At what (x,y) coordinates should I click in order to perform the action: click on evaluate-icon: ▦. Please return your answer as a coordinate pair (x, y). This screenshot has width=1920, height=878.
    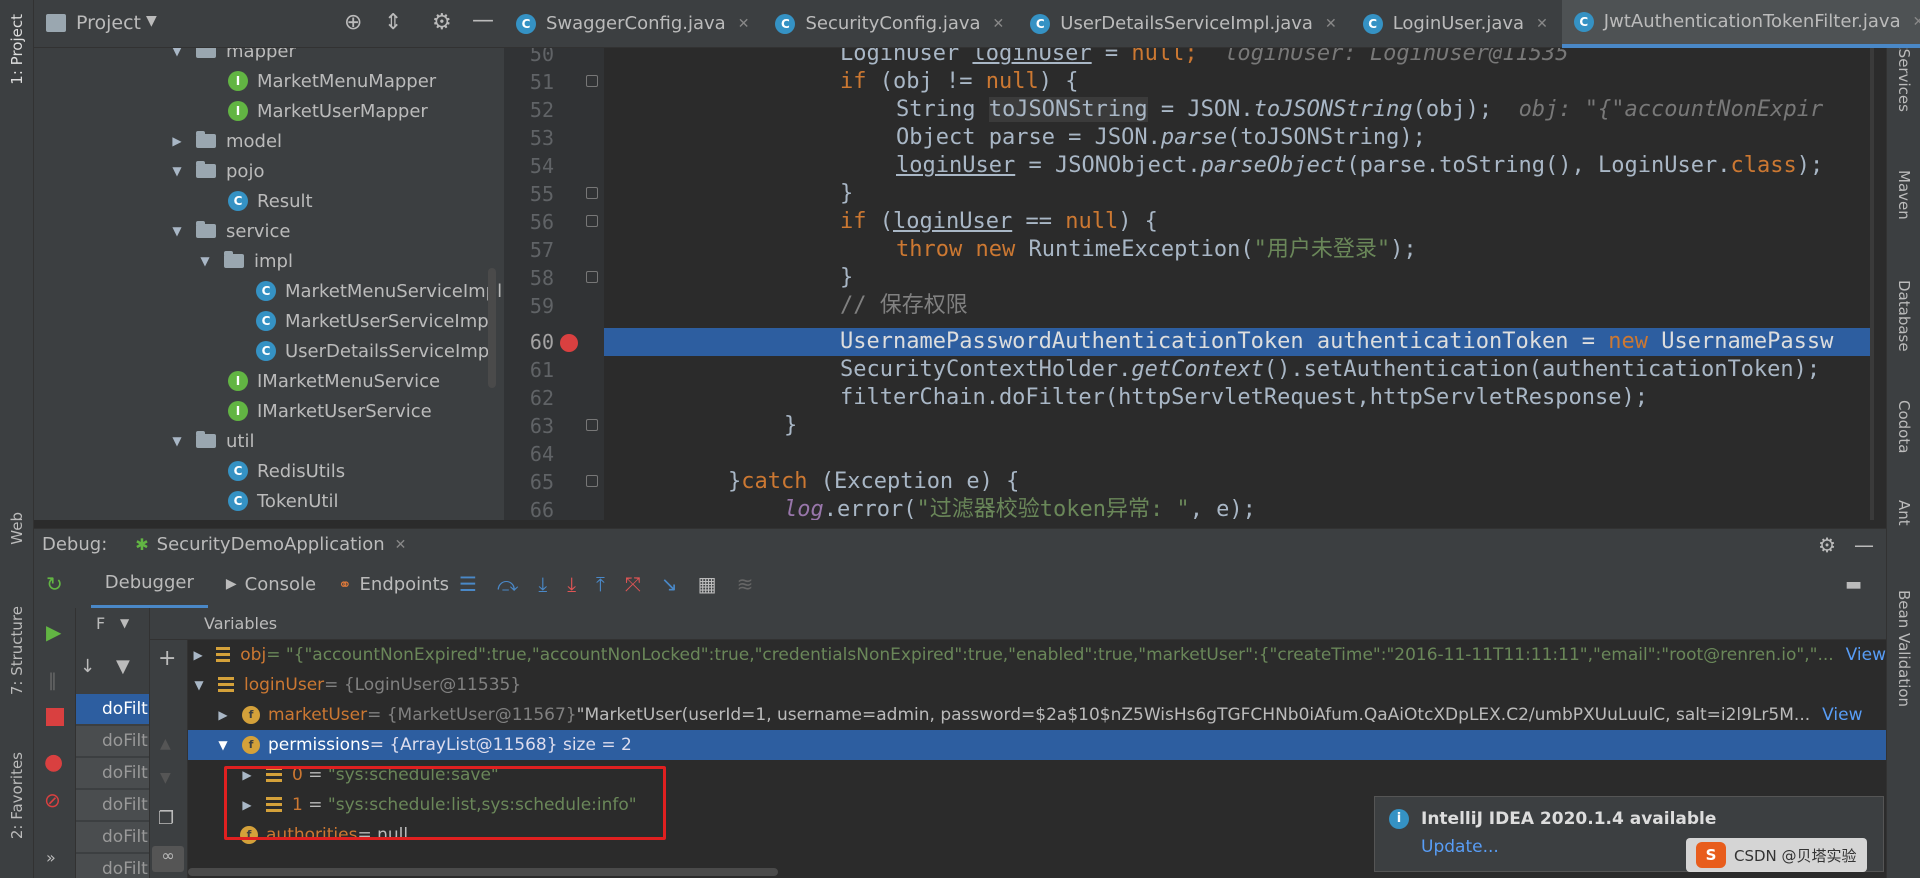
    Looking at the image, I should click on (707, 584).